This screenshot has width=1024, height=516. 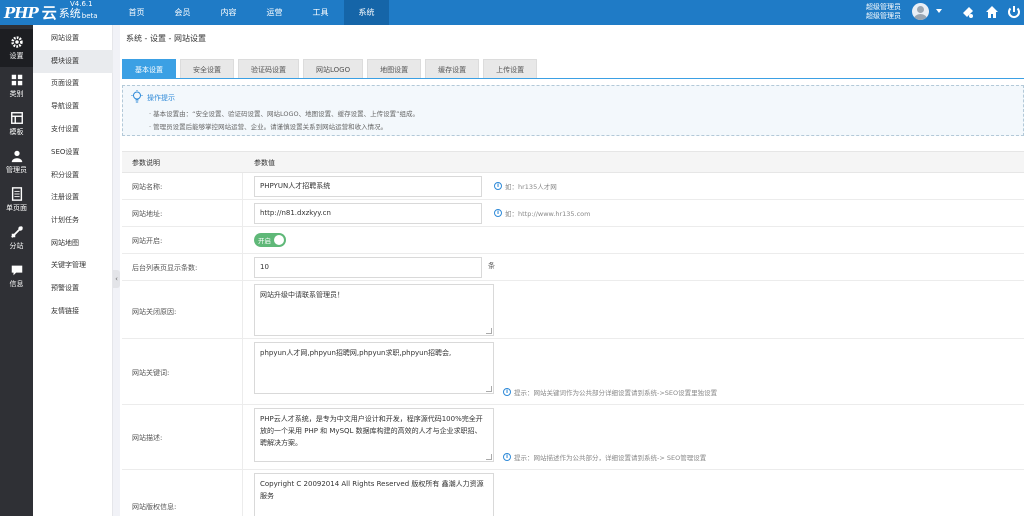 What do you see at coordinates (73, 311) in the screenshot?
I see `sidebar-item-friend-links: 友情链接` at bounding box center [73, 311].